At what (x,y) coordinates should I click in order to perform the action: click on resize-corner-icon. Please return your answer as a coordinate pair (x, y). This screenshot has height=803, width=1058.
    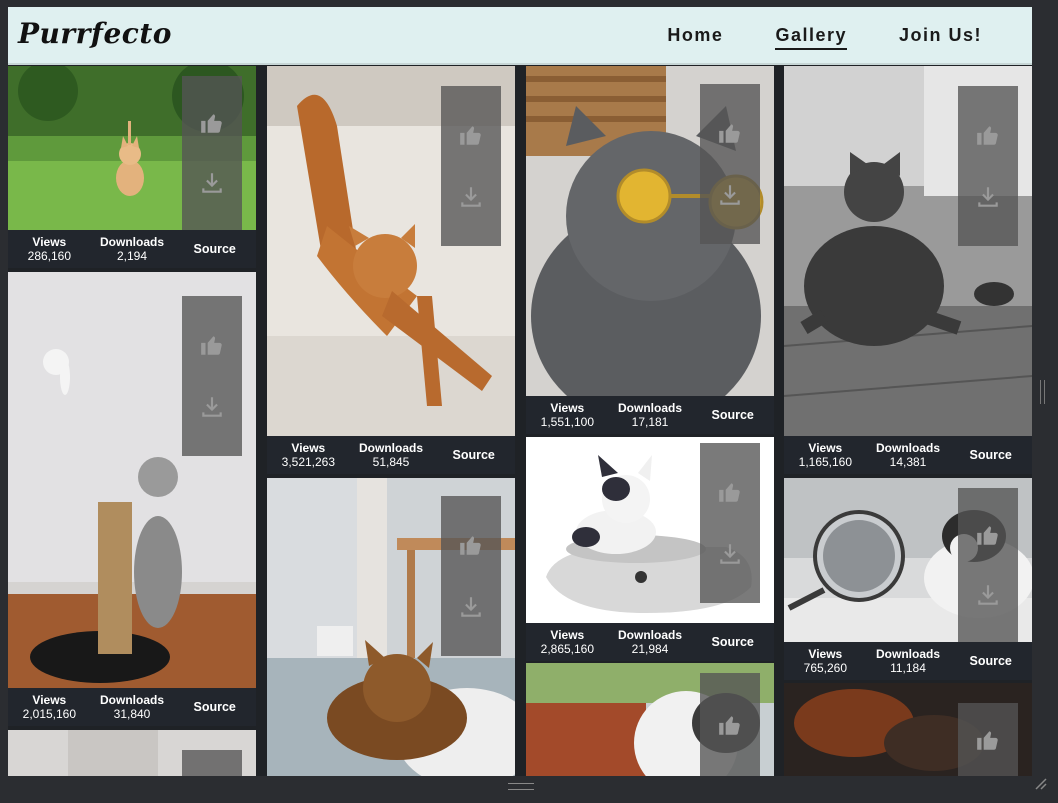
    Looking at the image, I should click on (1041, 784).